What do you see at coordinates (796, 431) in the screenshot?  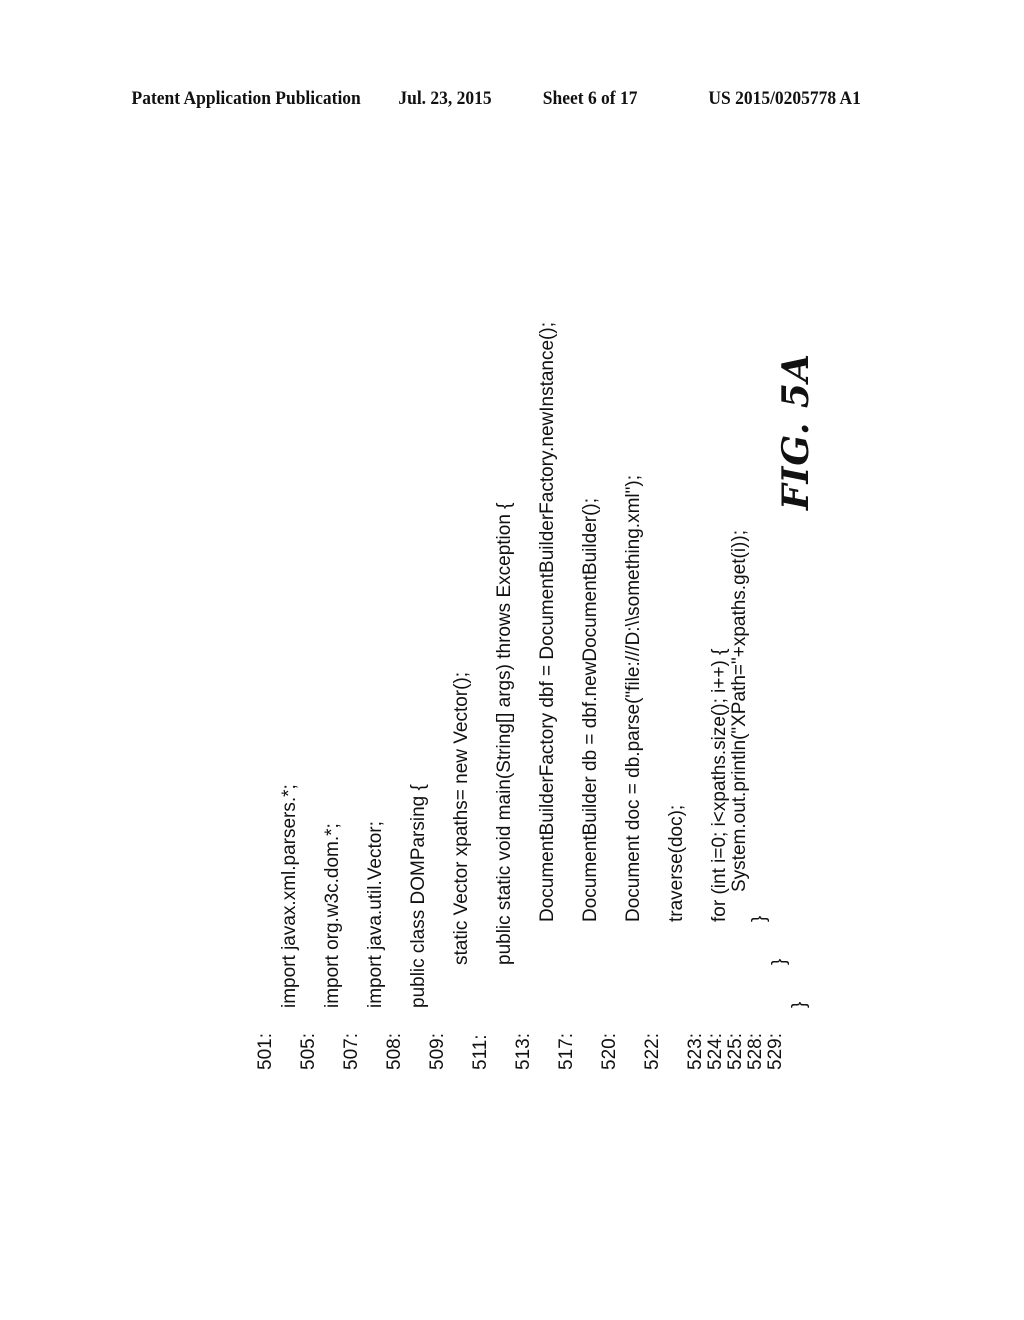 I see `figure-label: FIG. 5A` at bounding box center [796, 431].